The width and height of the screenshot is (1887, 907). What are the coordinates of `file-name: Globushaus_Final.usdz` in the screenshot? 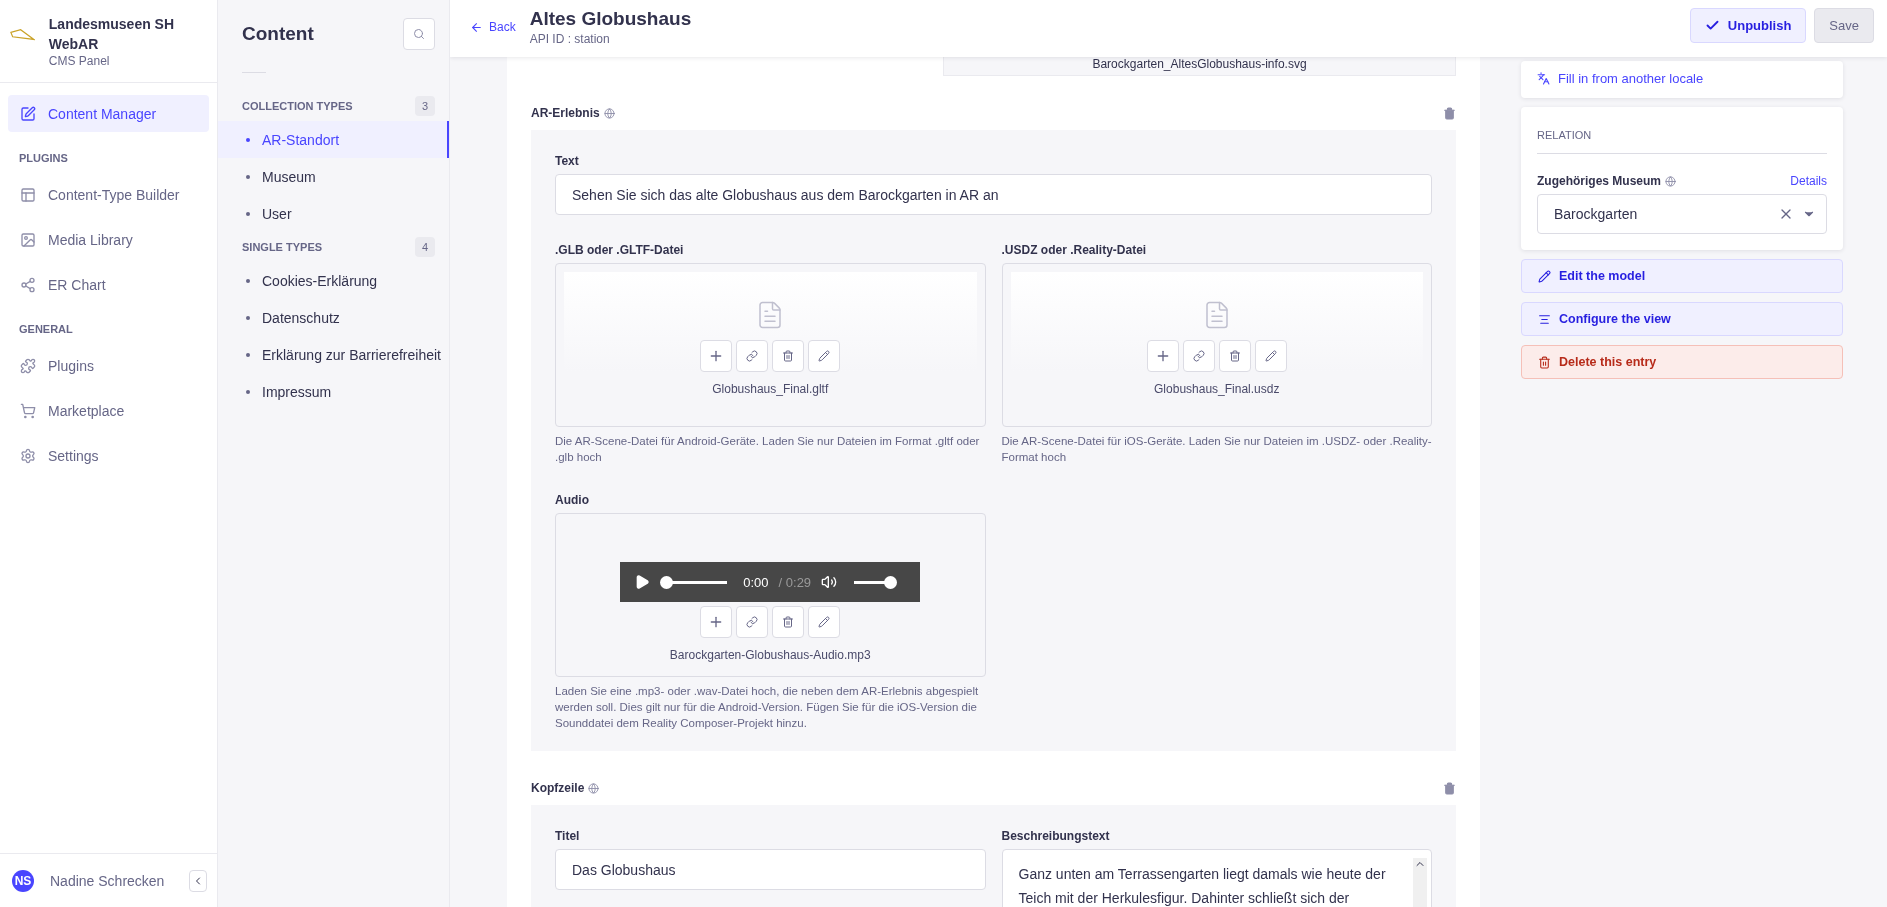 It's located at (1217, 389).